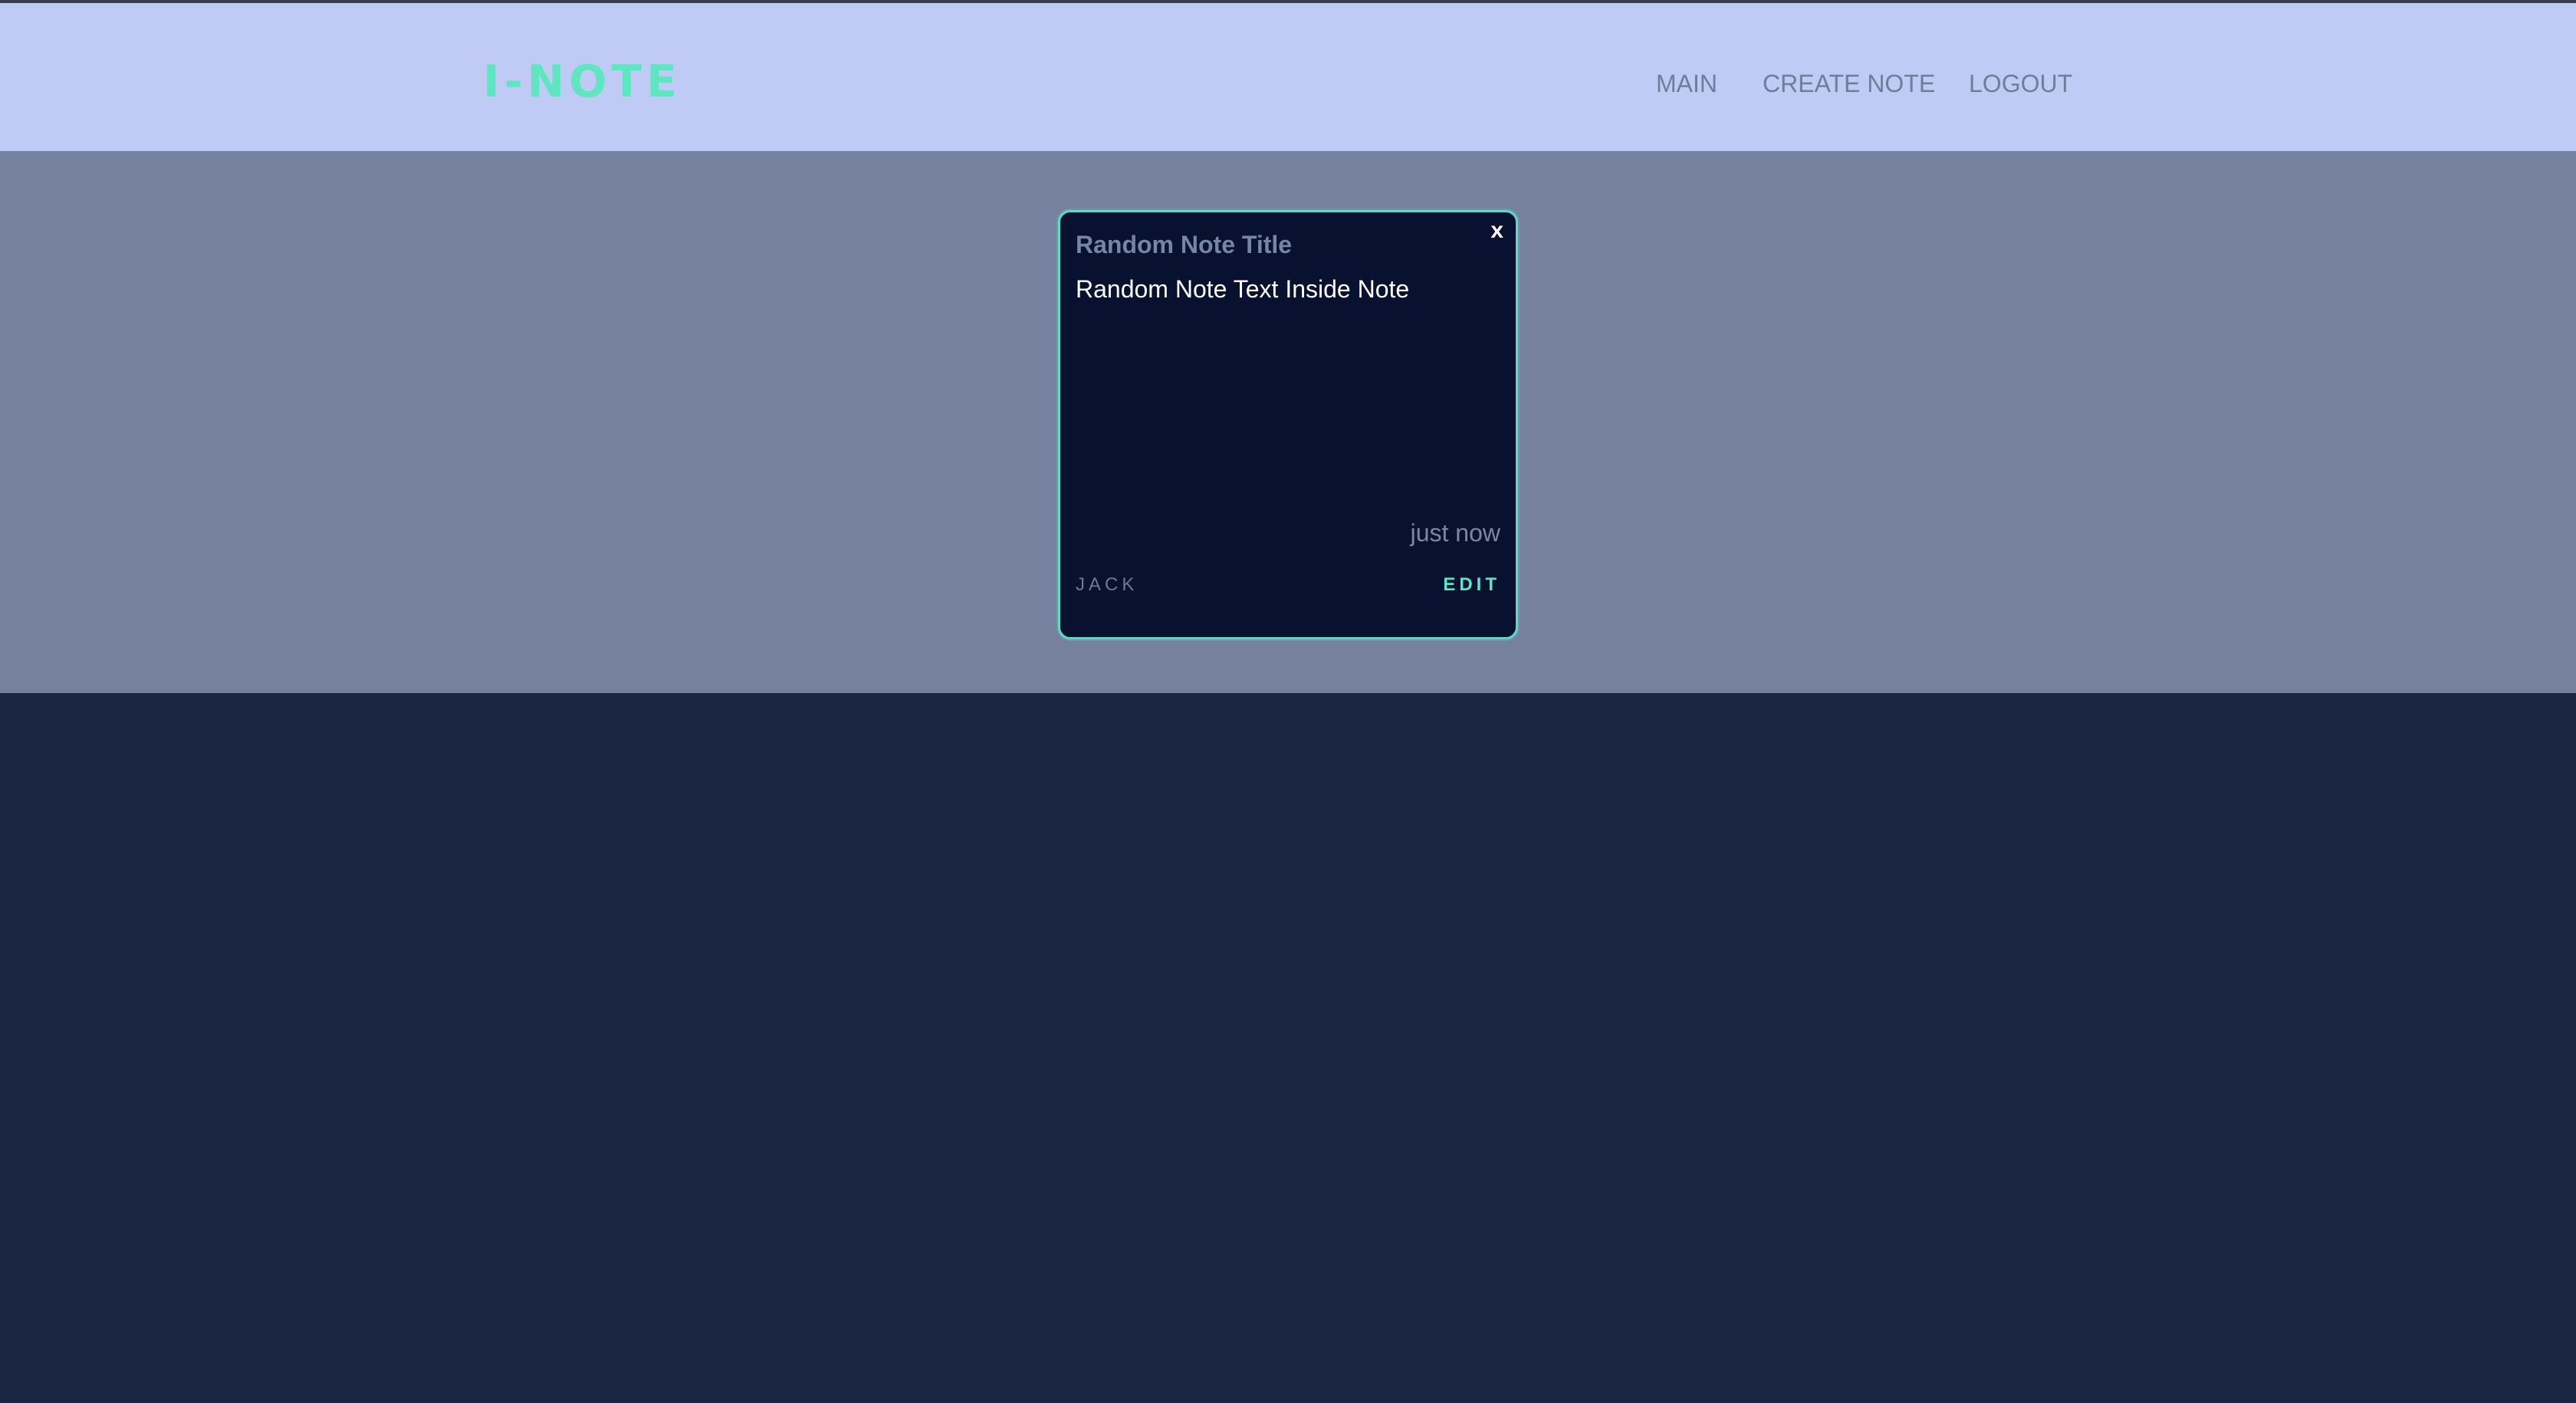 The height and width of the screenshot is (1403, 2576). I want to click on top-navbar: I-NOTE MAIN CREATE NOTE LOGOUT, so click(1288, 77).